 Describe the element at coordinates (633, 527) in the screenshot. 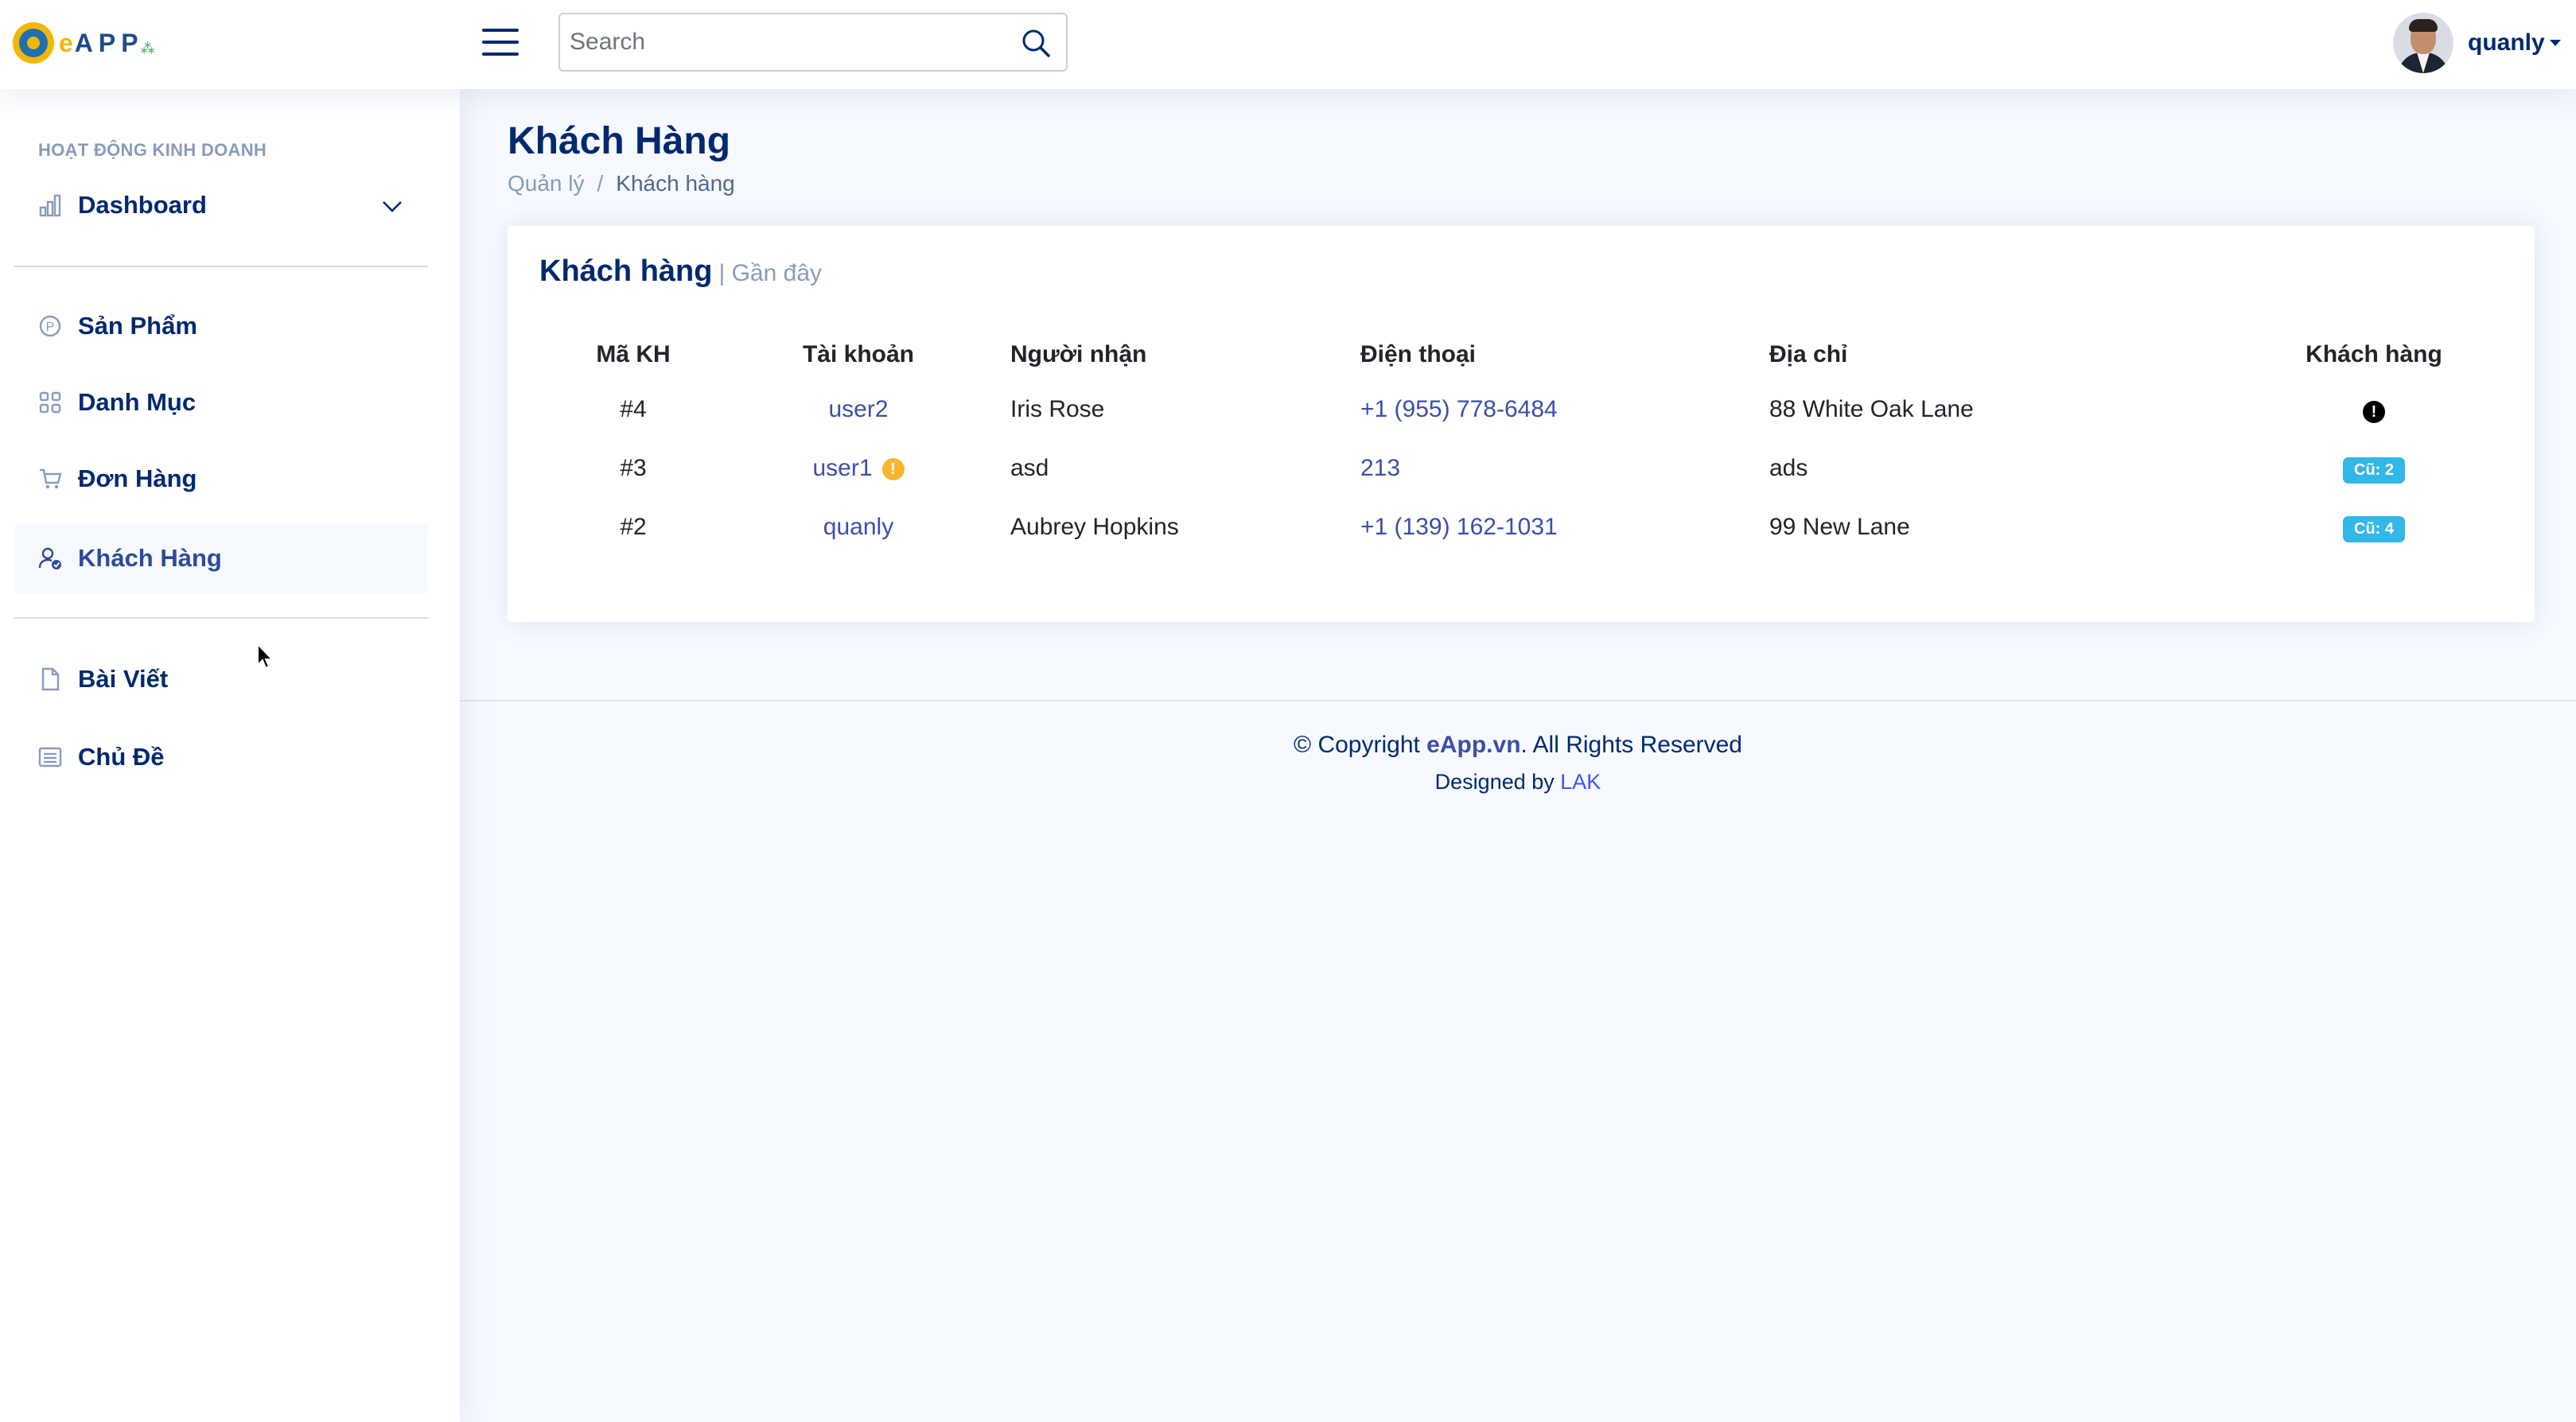

I see `customer-id: #2` at that location.